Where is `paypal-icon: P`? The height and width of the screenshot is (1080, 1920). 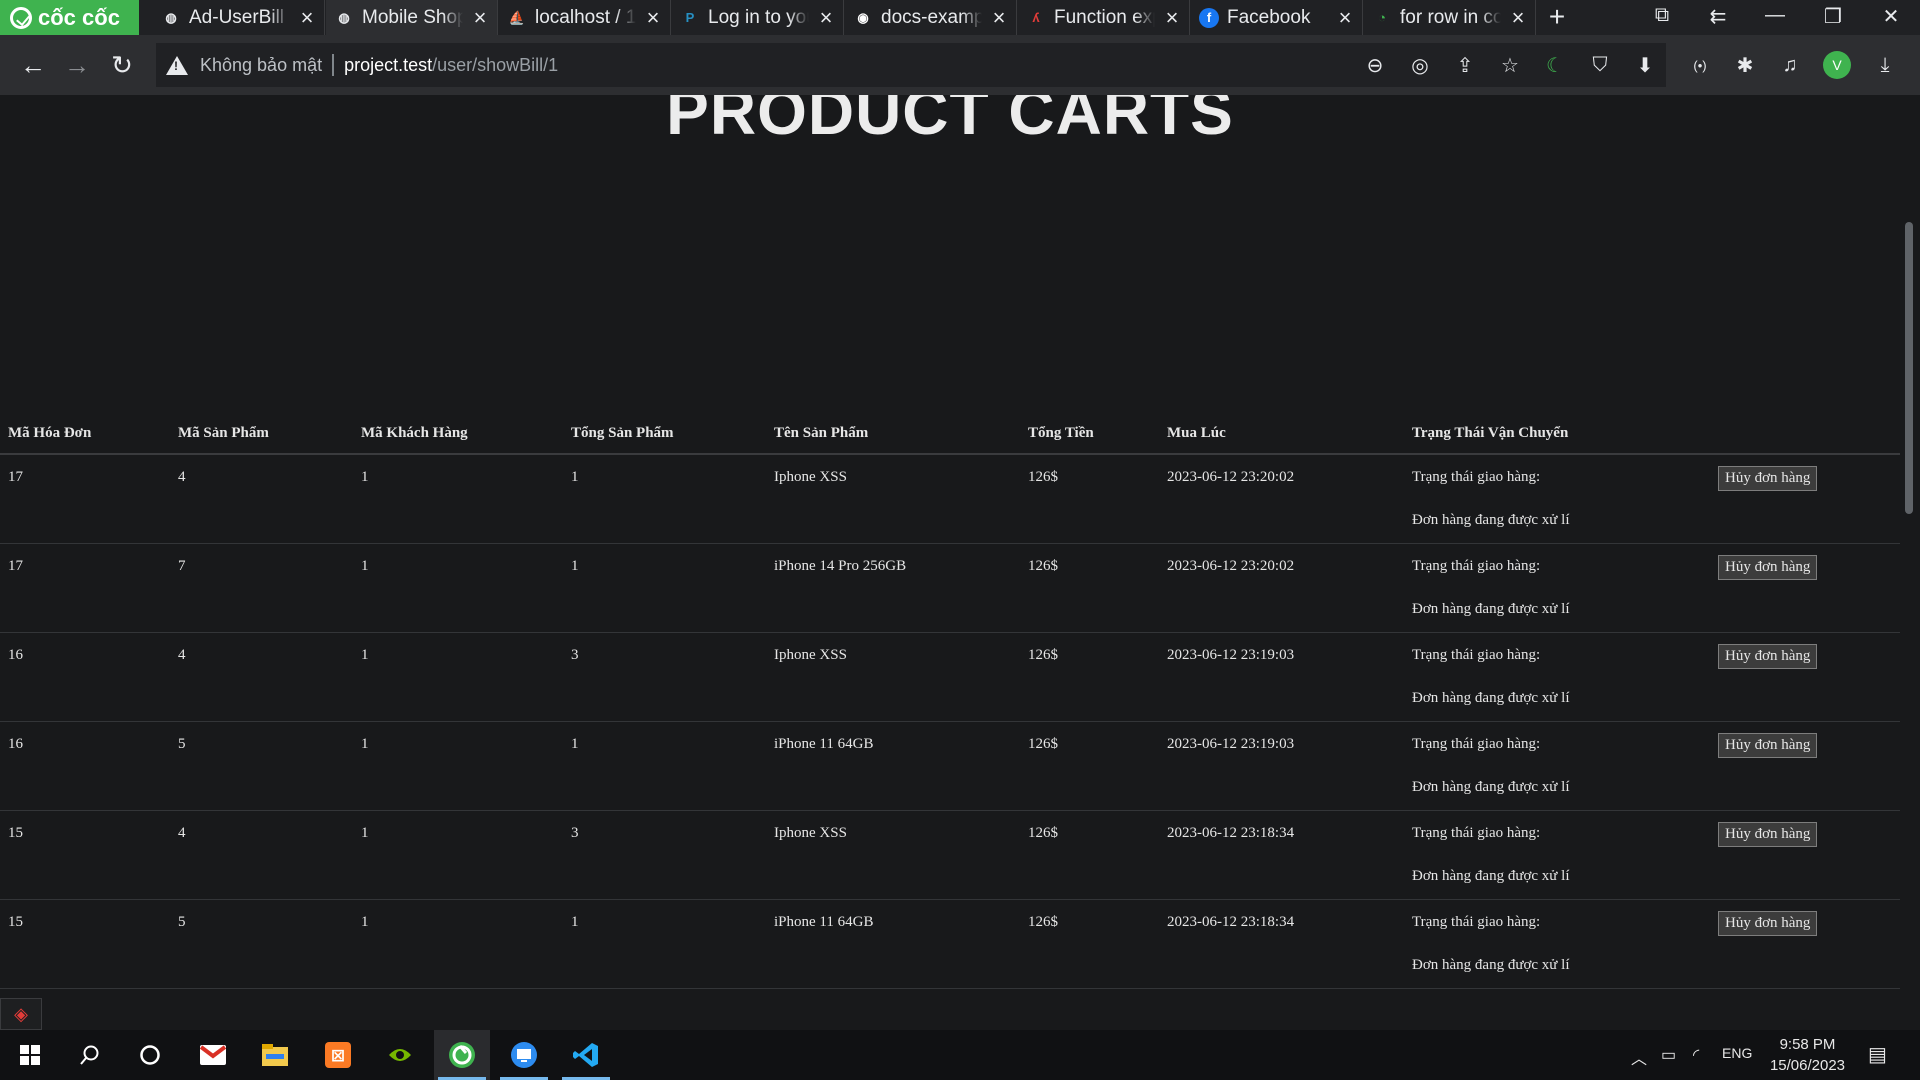
paypal-icon: P is located at coordinates (690, 17).